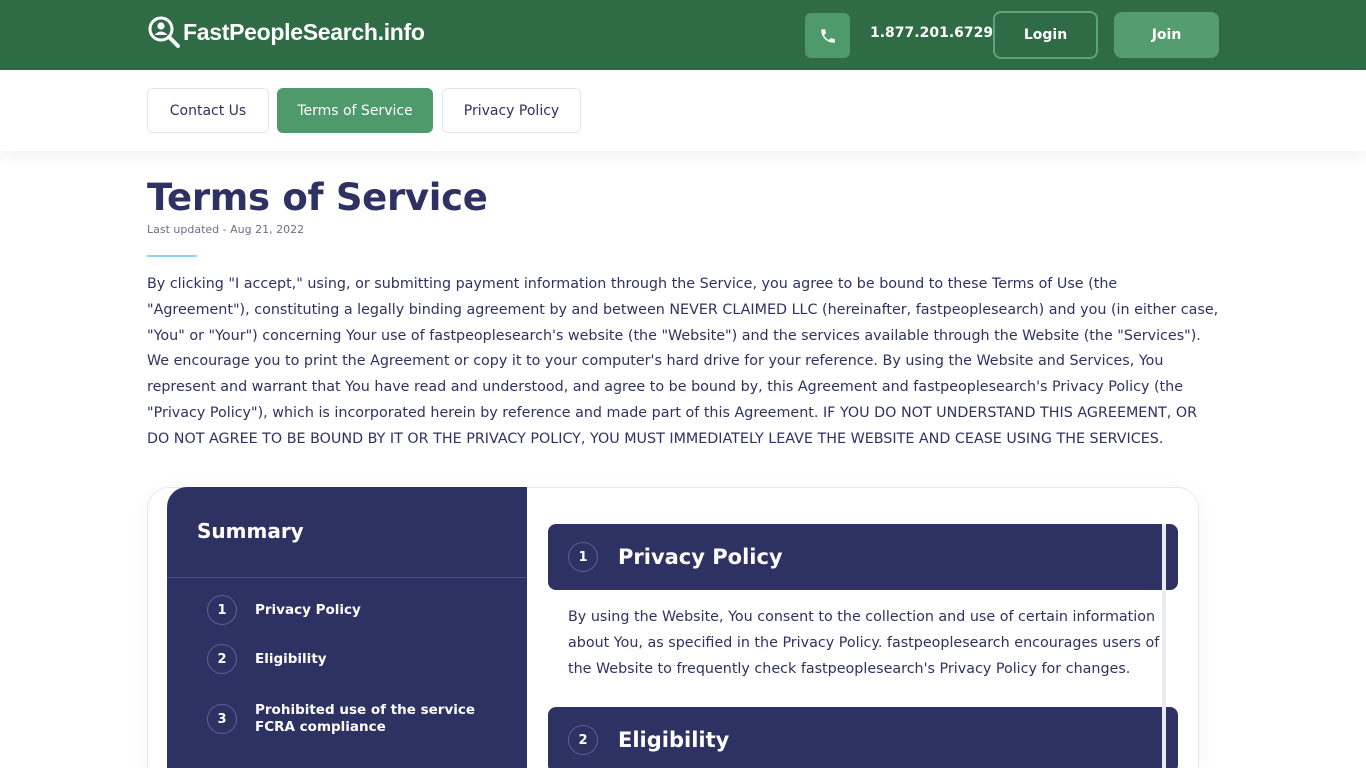  Describe the element at coordinates (304, 31) in the screenshot. I see `logo-text: FastPeopleSearch.info` at that location.